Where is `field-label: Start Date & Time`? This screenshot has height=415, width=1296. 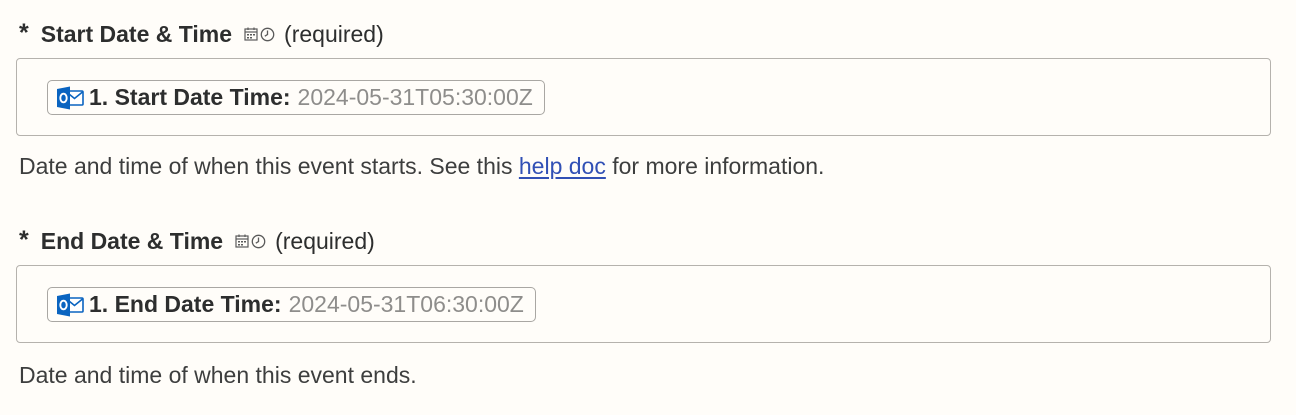
field-label: Start Date & Time is located at coordinates (136, 33).